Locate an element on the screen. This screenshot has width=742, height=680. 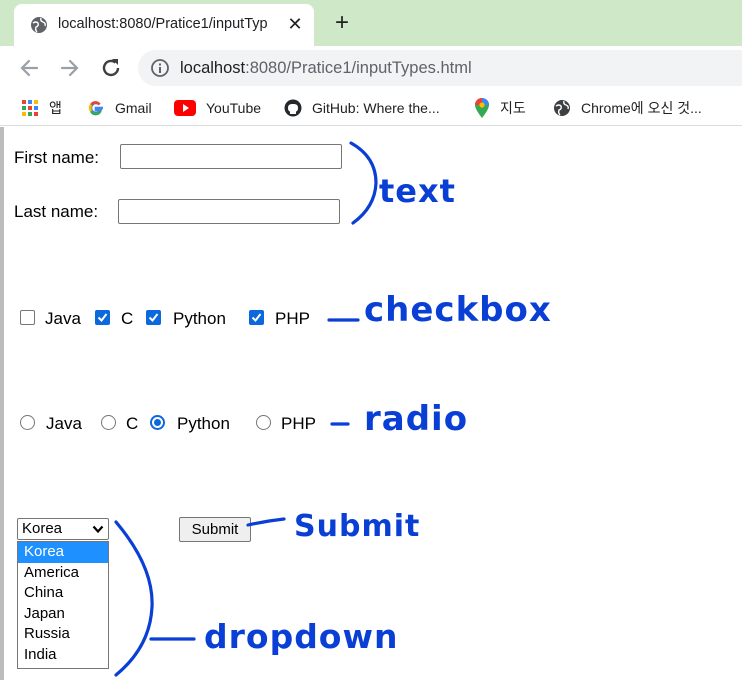
country-dropdown-list: Korea America China Japan Russia India is located at coordinates (63, 605).